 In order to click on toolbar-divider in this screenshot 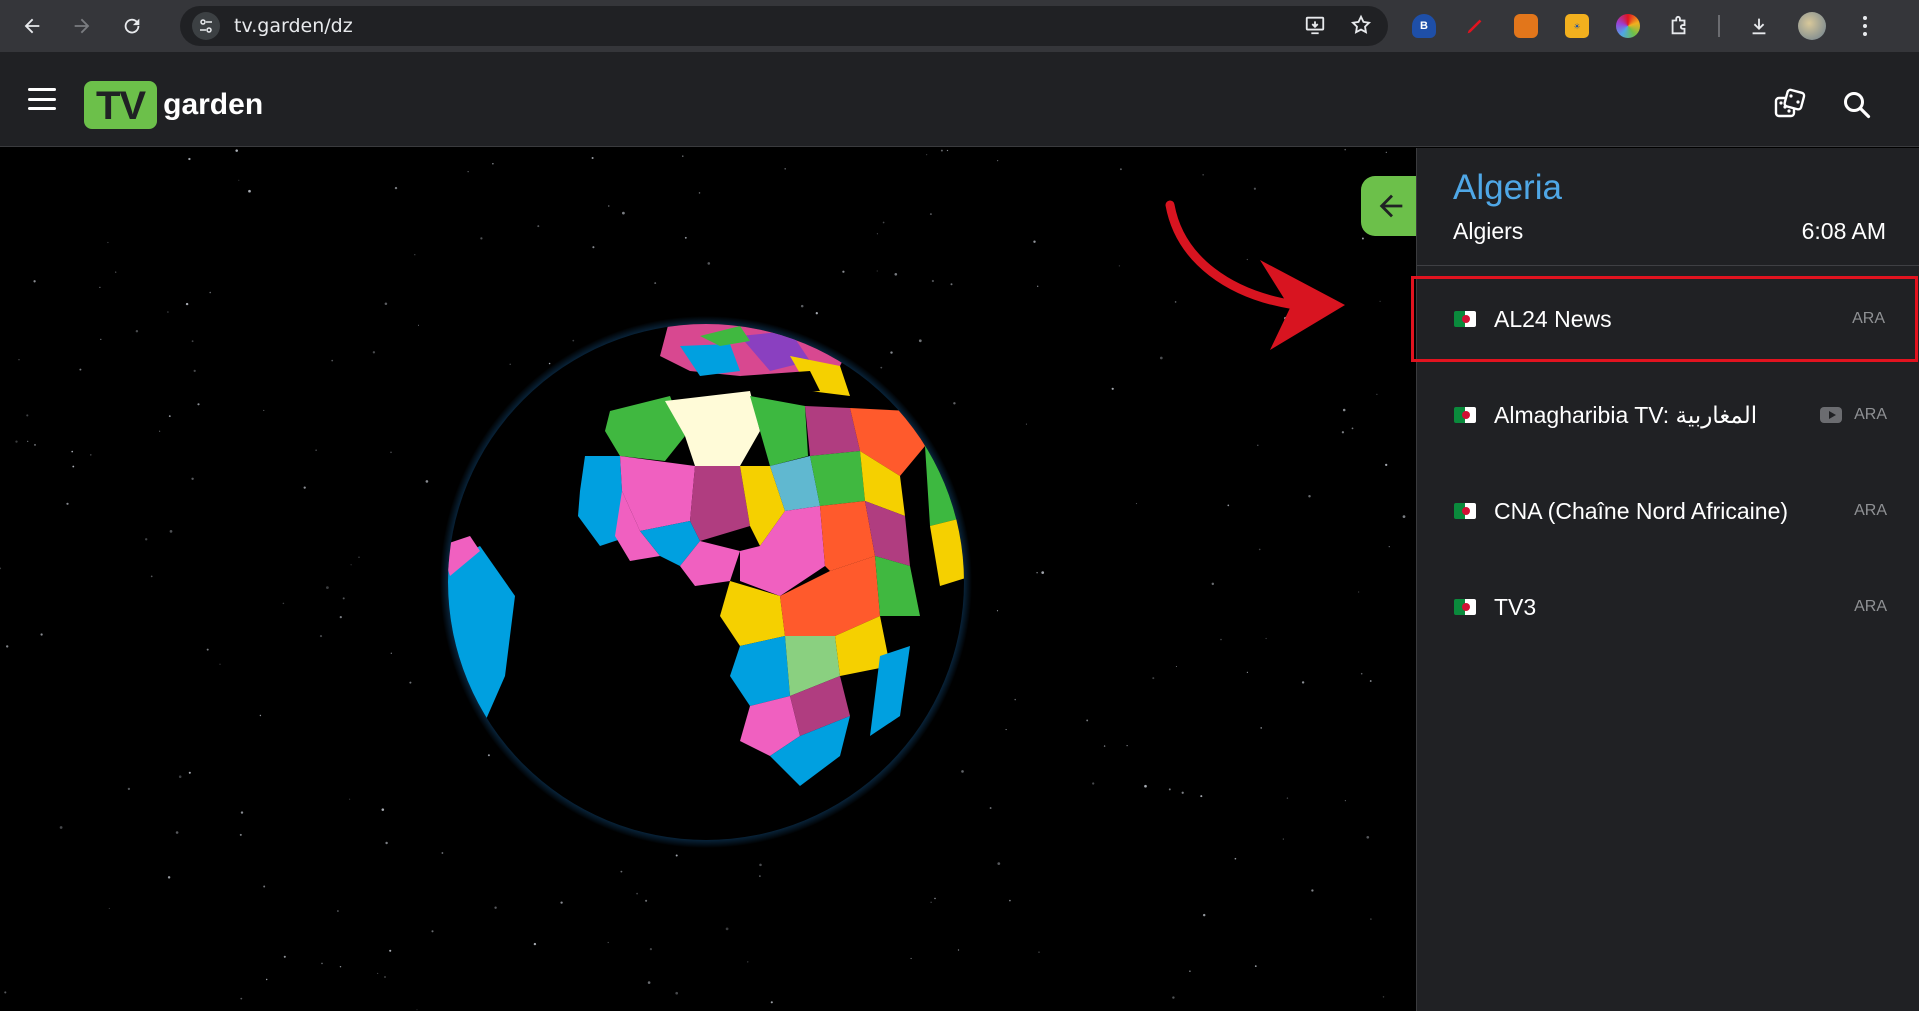, I will do `click(1719, 26)`.